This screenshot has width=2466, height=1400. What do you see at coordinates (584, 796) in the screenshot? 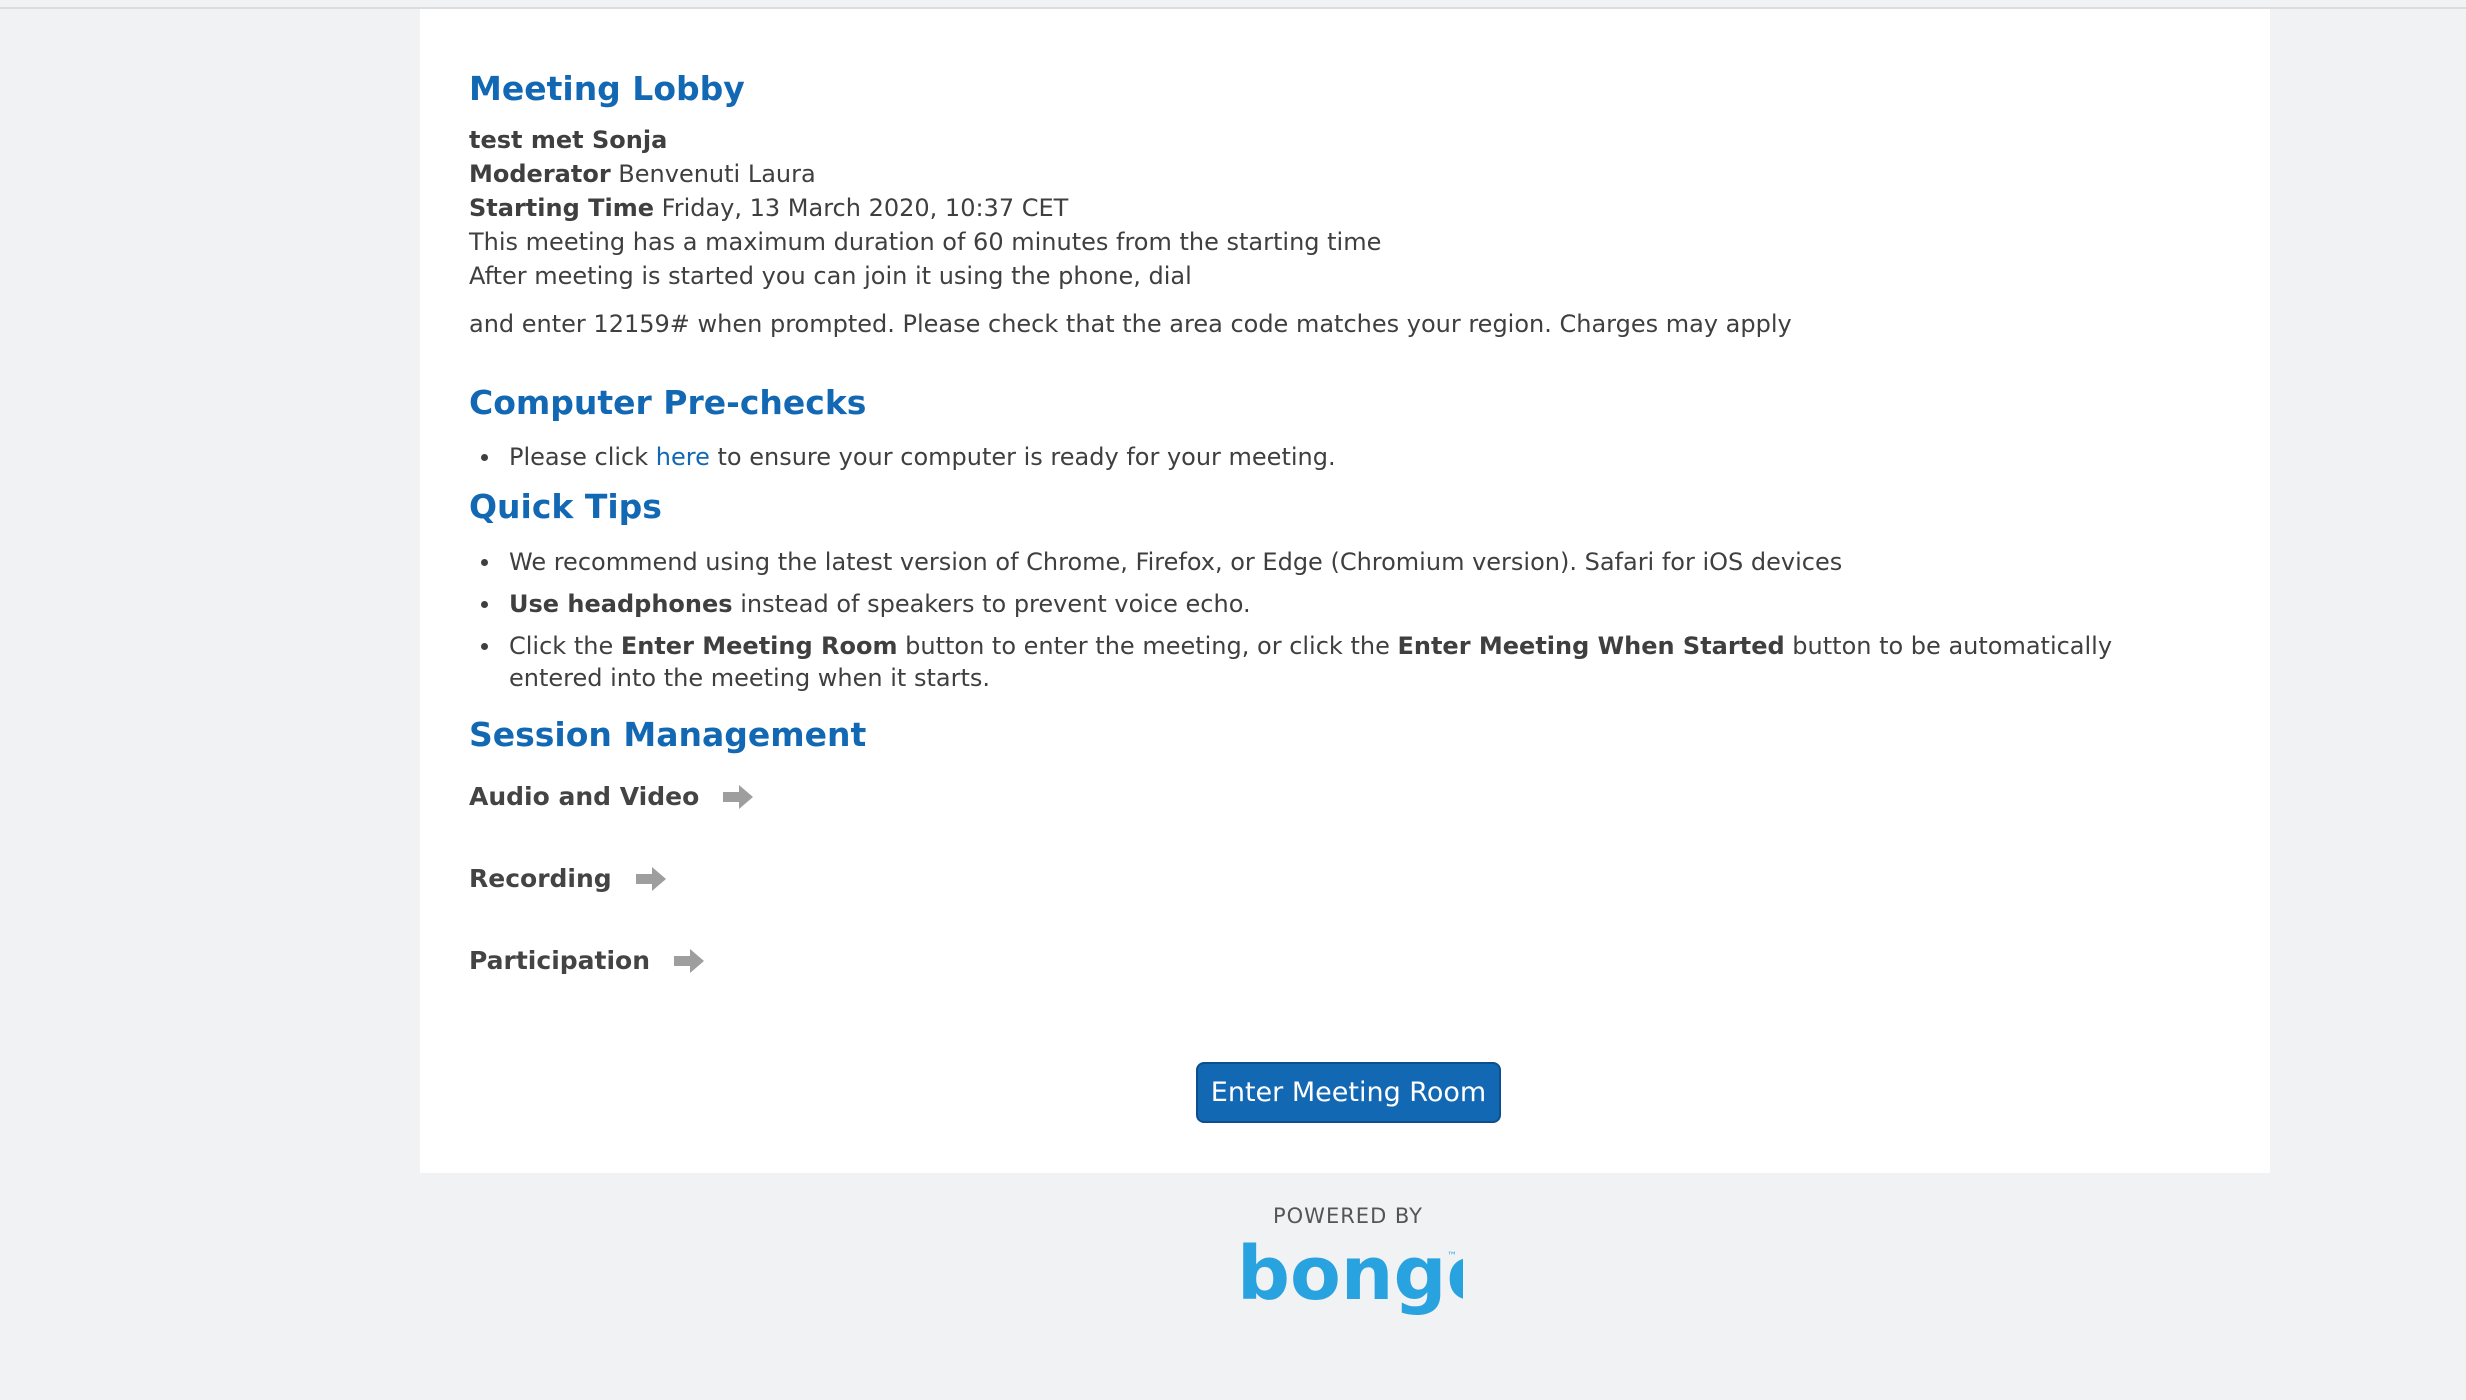
I see `audio-video-label: Audio and Video` at bounding box center [584, 796].